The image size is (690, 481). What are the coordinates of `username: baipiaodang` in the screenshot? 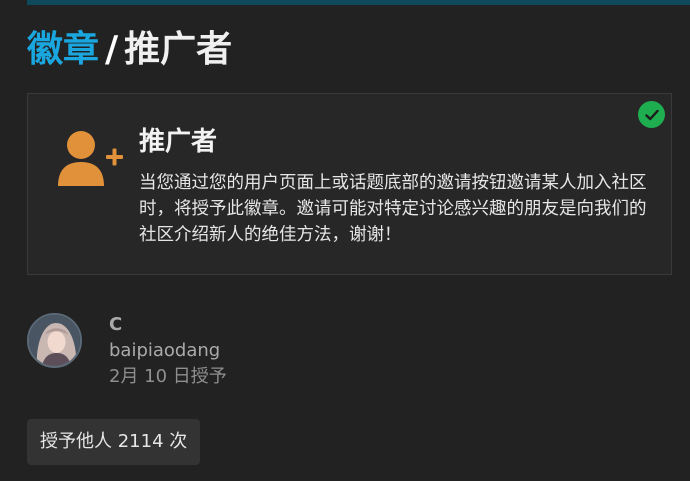 It's located at (164, 351).